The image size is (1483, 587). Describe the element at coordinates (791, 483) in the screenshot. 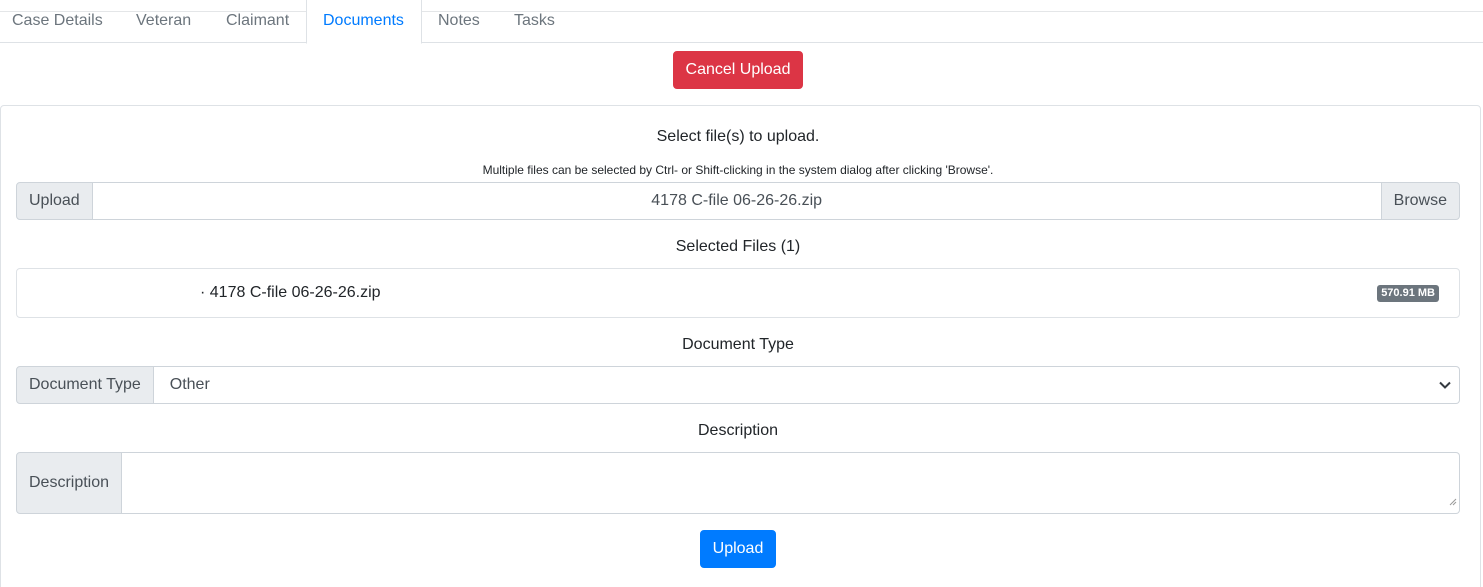

I see `description-textarea` at that location.